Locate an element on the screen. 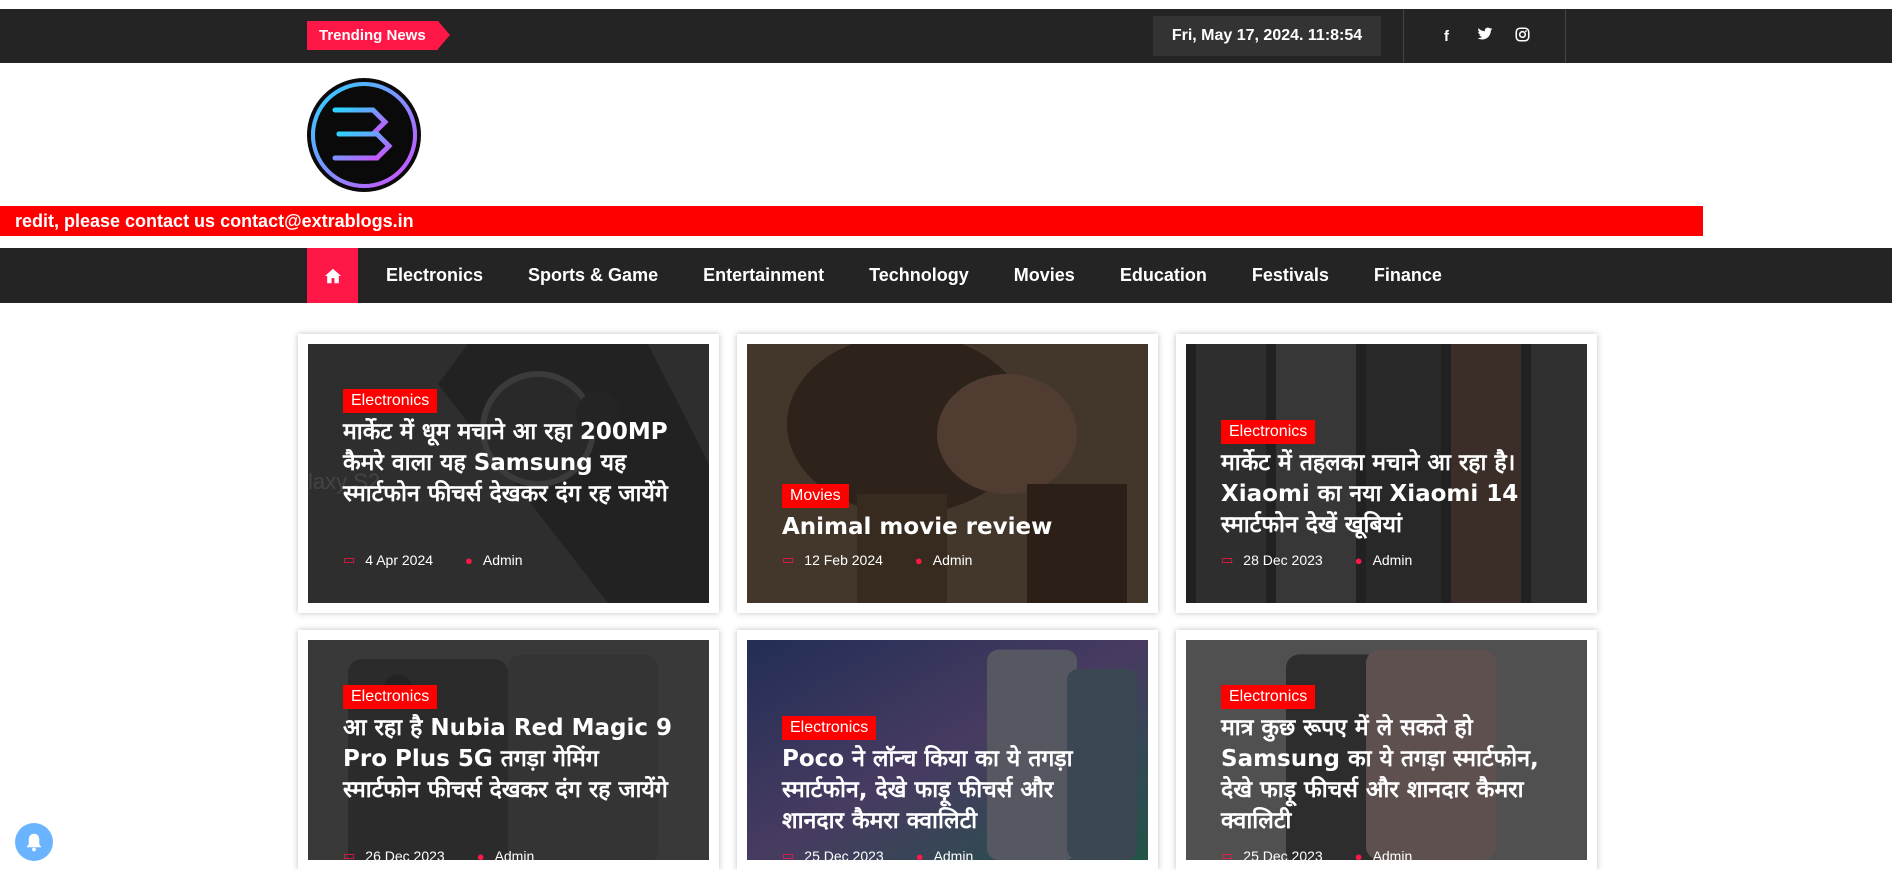  trending-news-label: Trending News is located at coordinates (378, 35).